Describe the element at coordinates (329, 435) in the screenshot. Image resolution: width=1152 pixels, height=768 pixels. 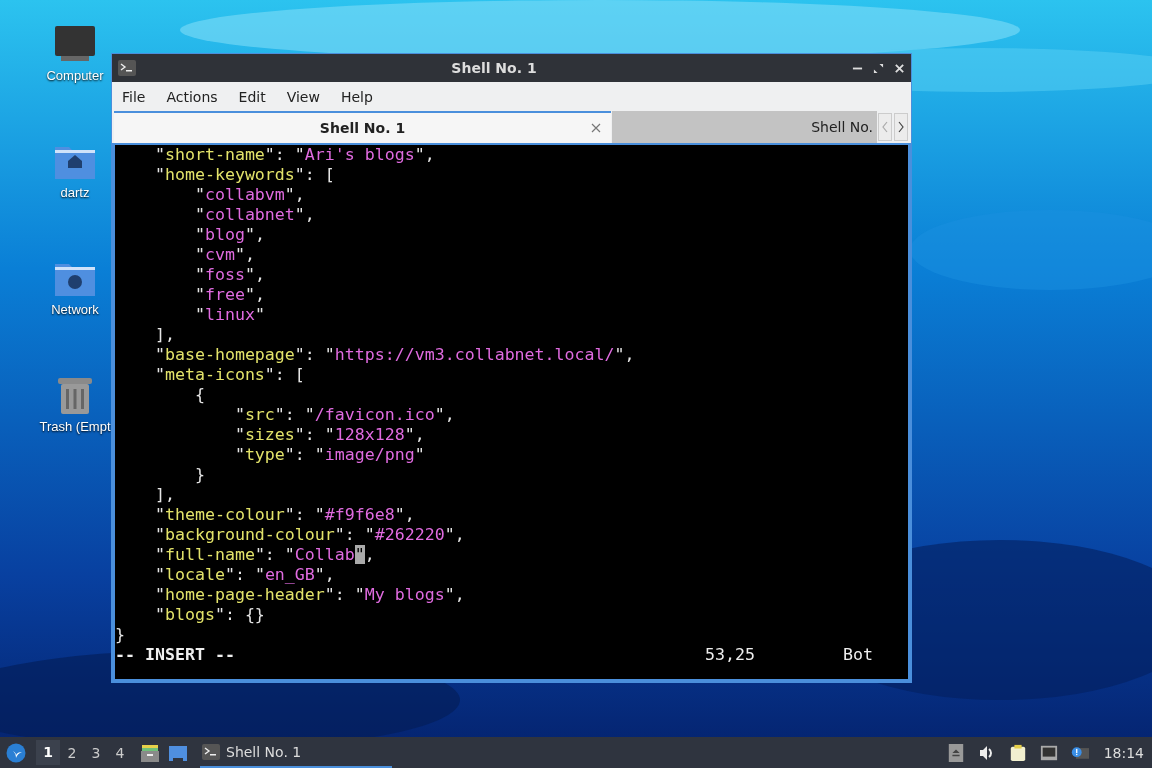
I see `code-line: "sizes": "128x128",` at that location.